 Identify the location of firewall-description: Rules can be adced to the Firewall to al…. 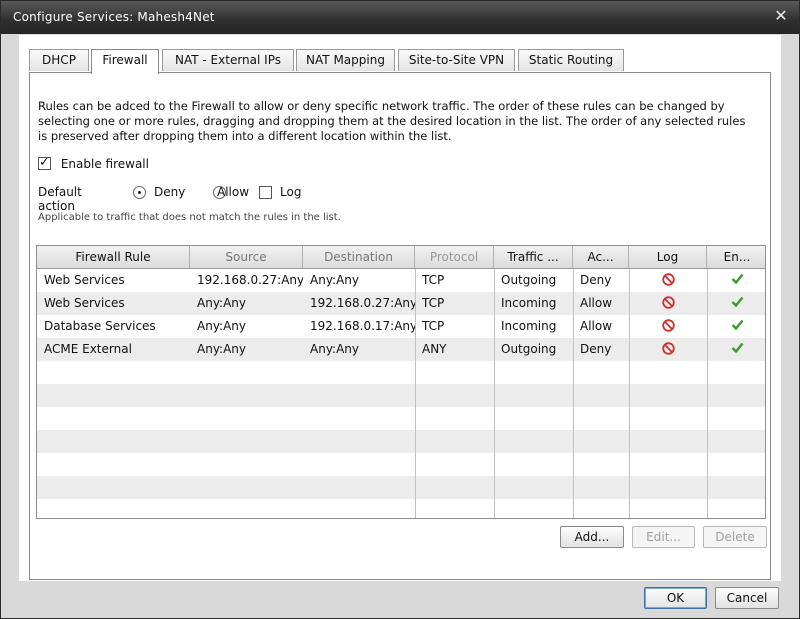
(392, 121).